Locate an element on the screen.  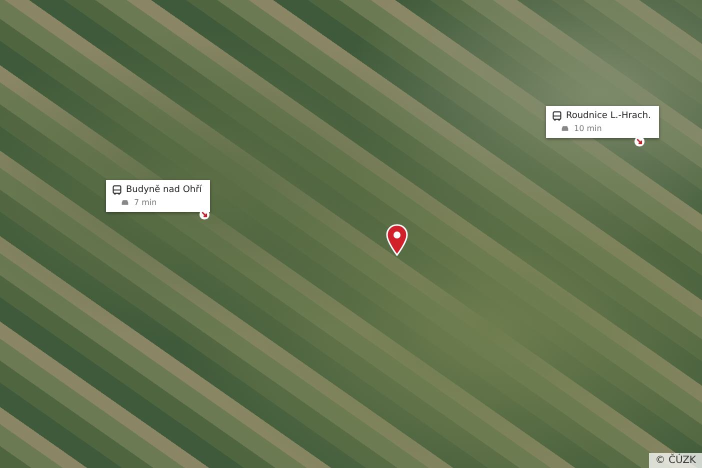
map-attribution: © ČÚZK is located at coordinates (675, 460).